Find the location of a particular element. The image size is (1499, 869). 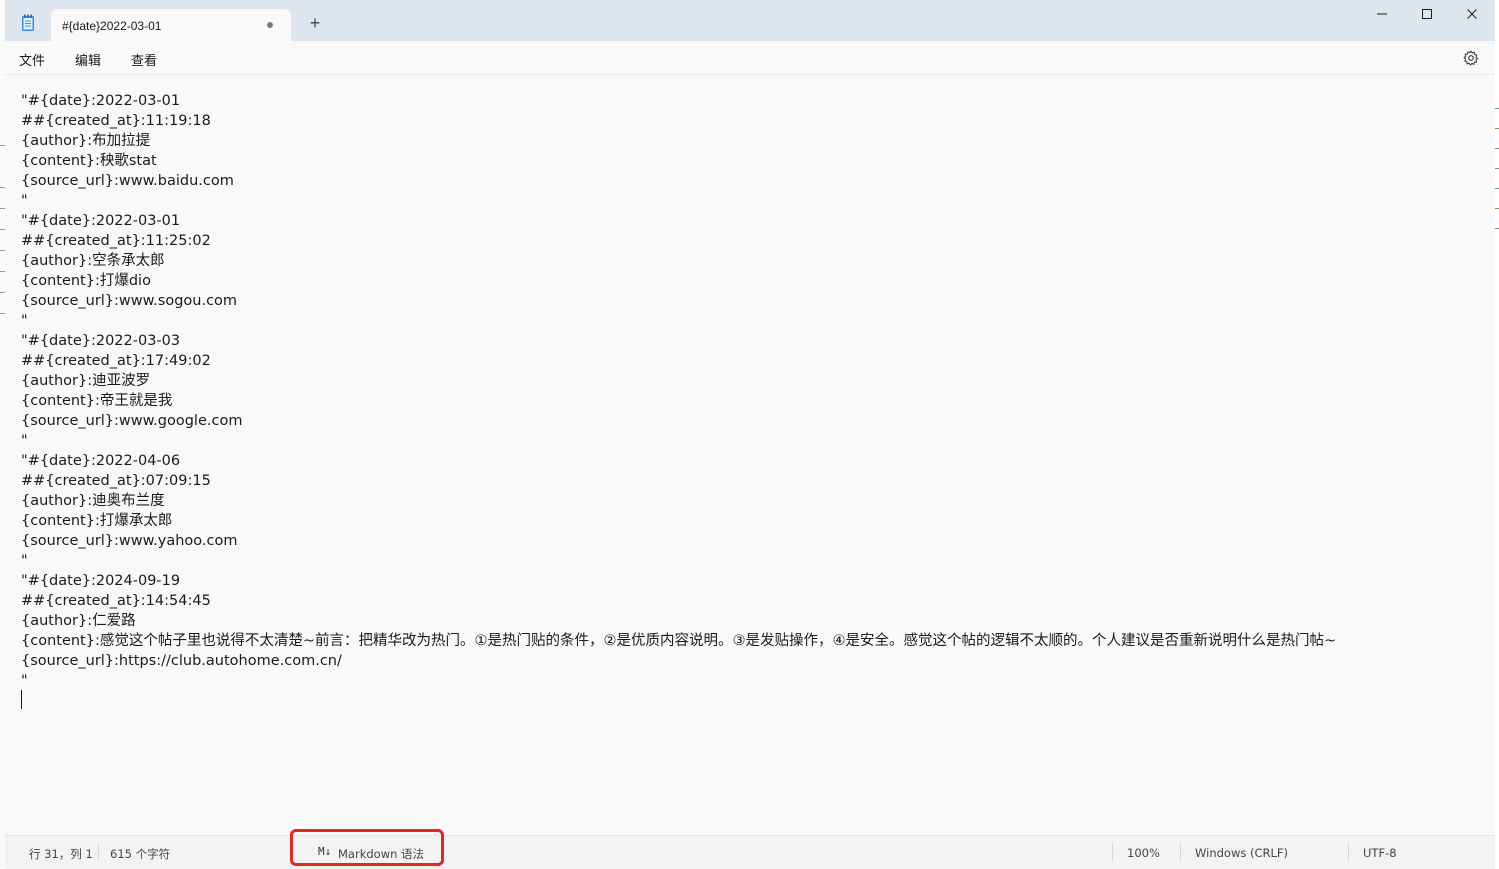

line-ending: Windows (CRLF) is located at coordinates (1241, 853).